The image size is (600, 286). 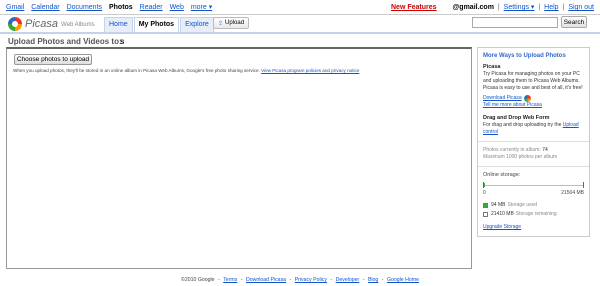 I want to click on gbar-more-menu: more ▾, so click(x=201, y=7).